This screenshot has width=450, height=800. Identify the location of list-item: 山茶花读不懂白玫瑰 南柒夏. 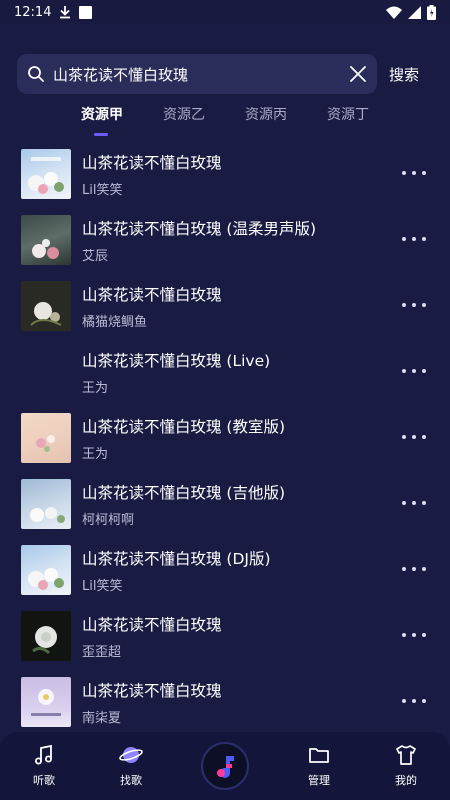
(225, 702).